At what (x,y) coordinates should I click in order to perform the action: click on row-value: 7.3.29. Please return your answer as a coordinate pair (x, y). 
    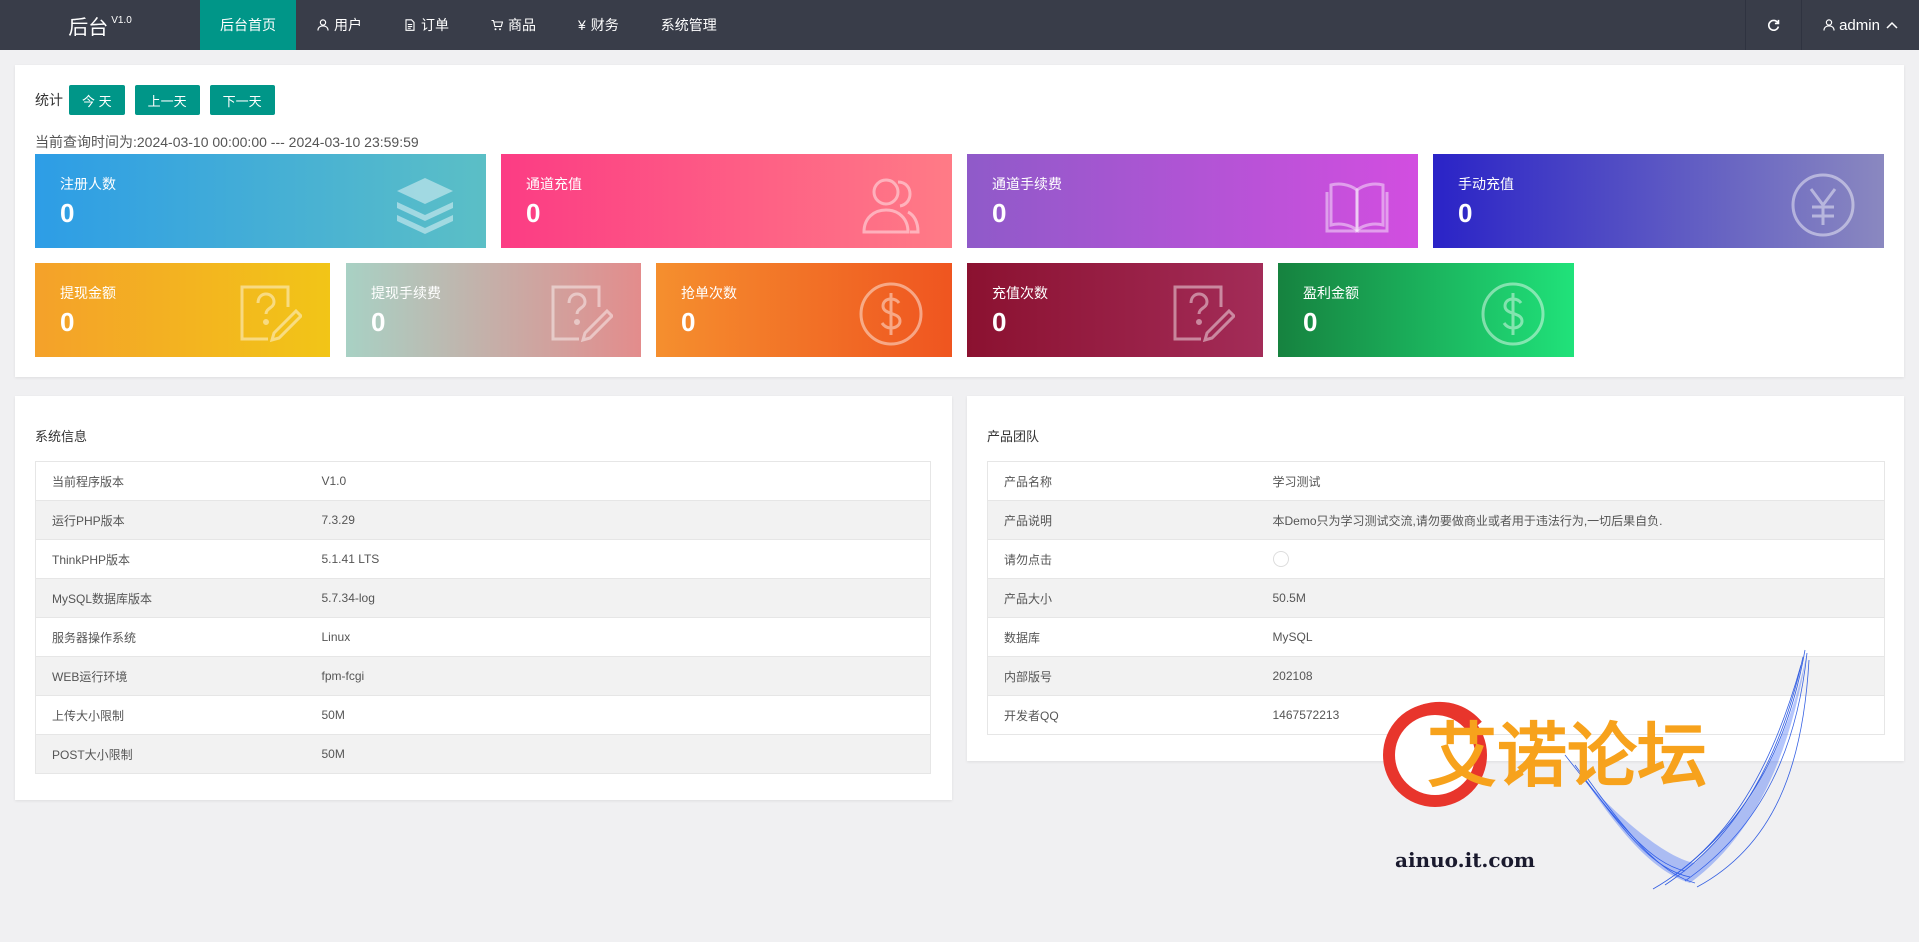
    Looking at the image, I should click on (618, 520).